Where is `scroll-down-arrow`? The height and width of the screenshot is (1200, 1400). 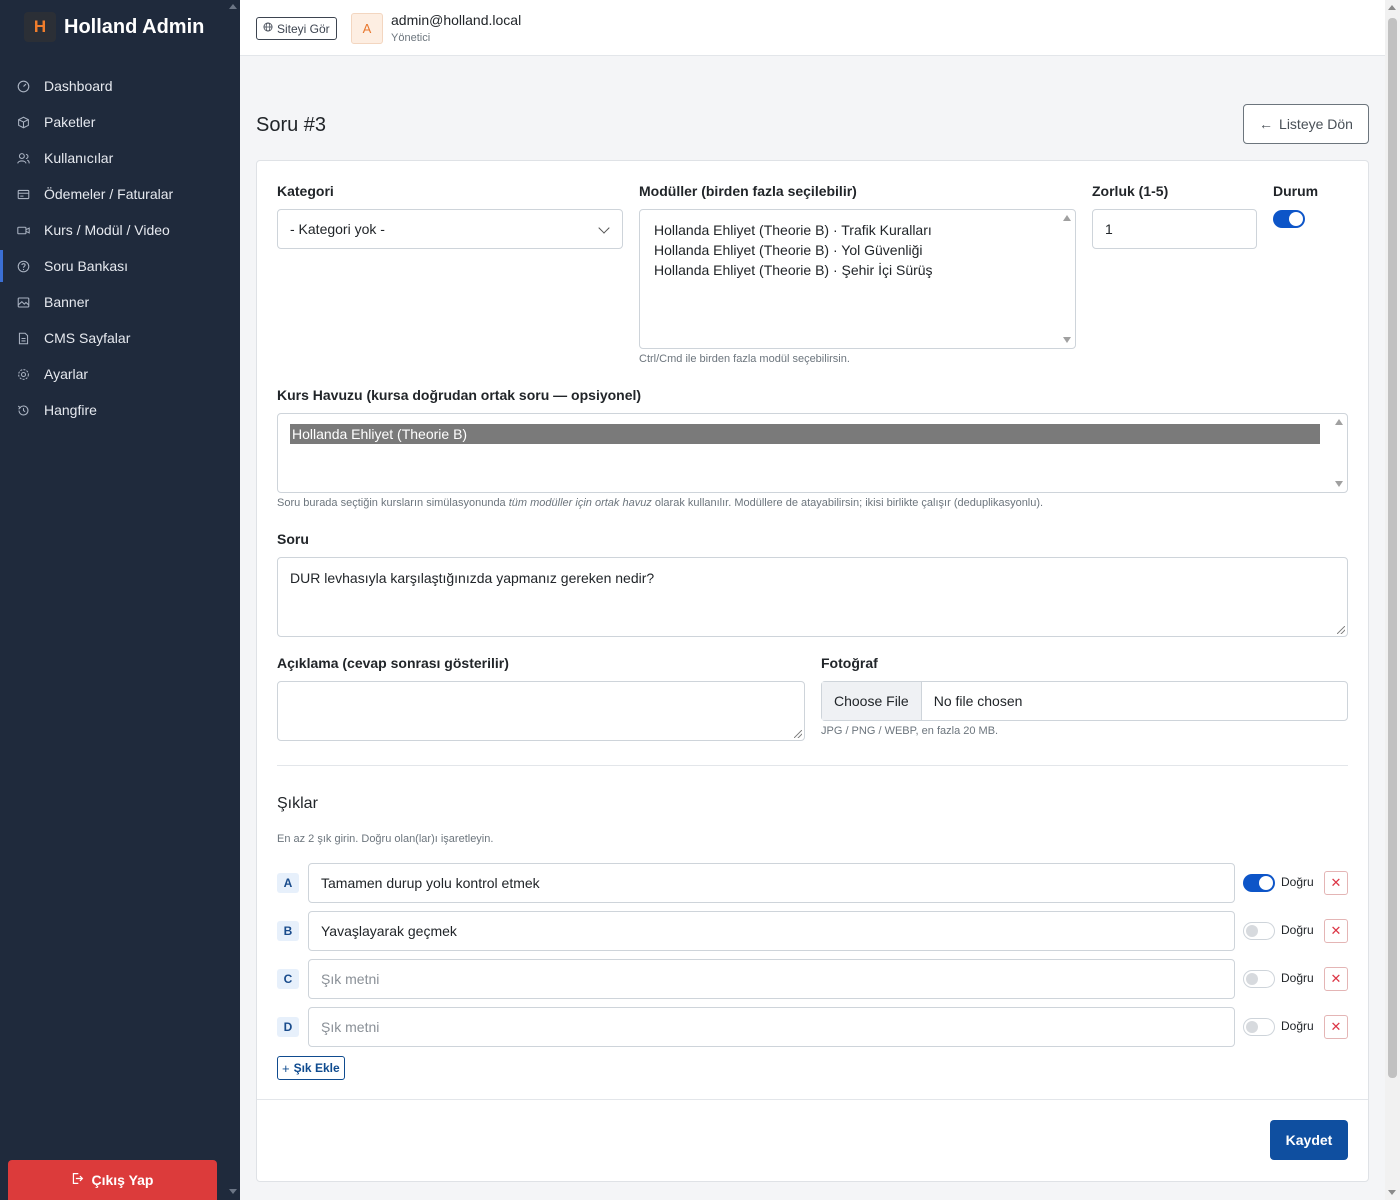
scroll-down-arrow is located at coordinates (1392, 1192).